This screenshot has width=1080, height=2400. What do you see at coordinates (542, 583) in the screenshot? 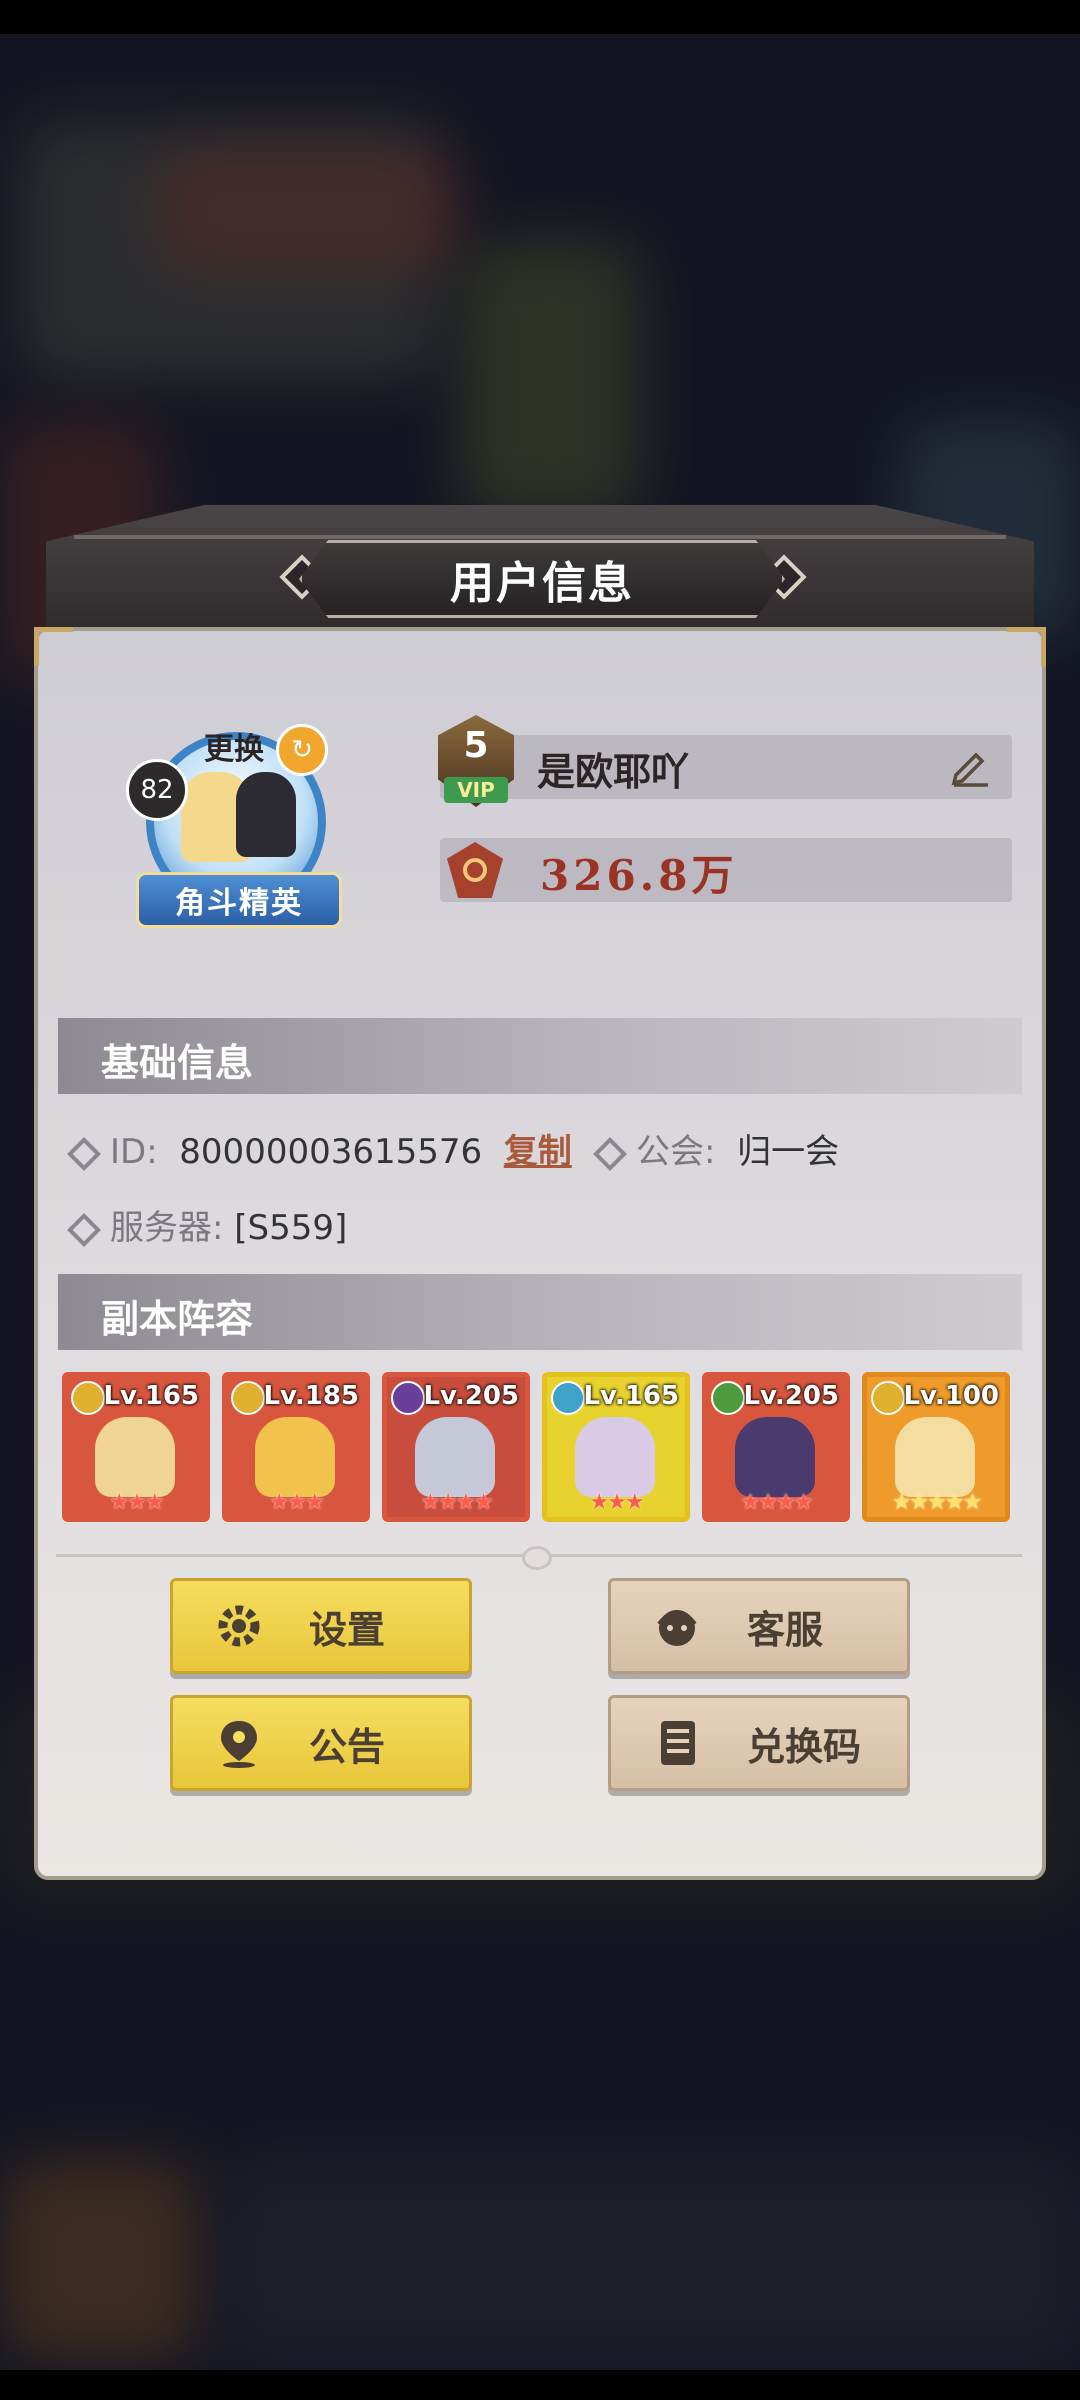
I see `dialog-title: 用户信息` at bounding box center [542, 583].